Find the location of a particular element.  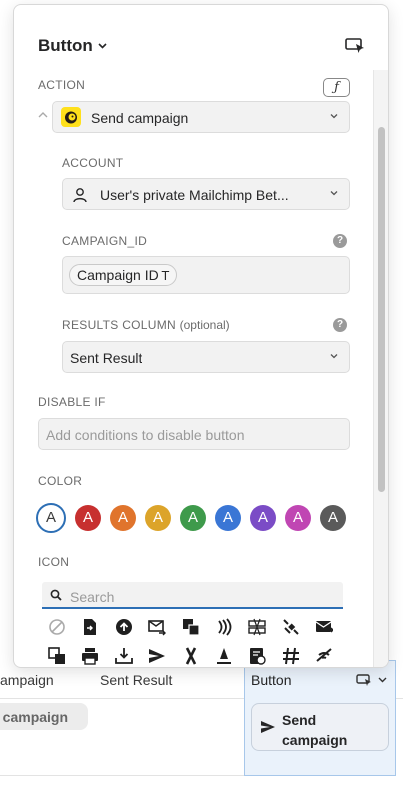

optional-tag: (optional) is located at coordinates (204, 325).